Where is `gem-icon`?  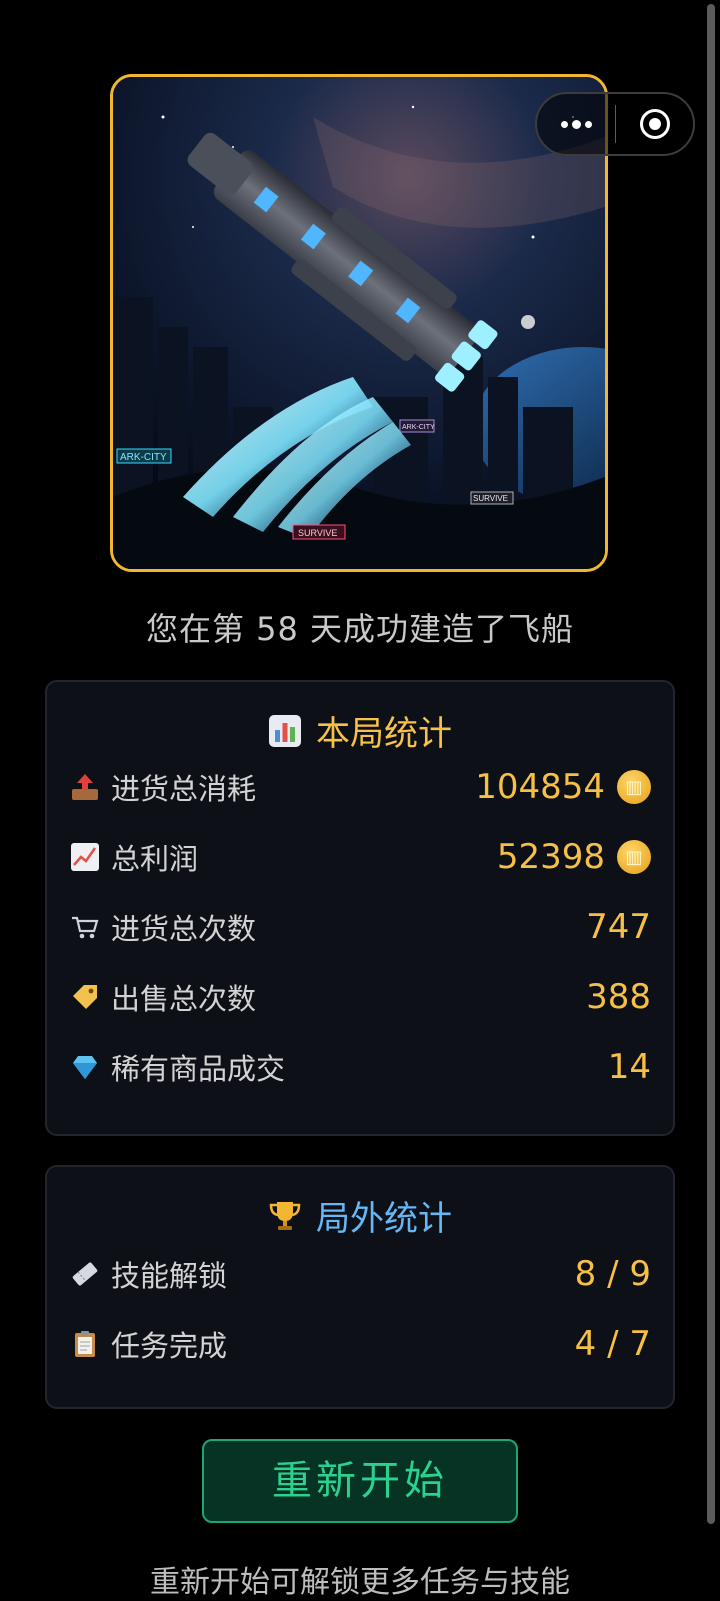
gem-icon is located at coordinates (85, 1067).